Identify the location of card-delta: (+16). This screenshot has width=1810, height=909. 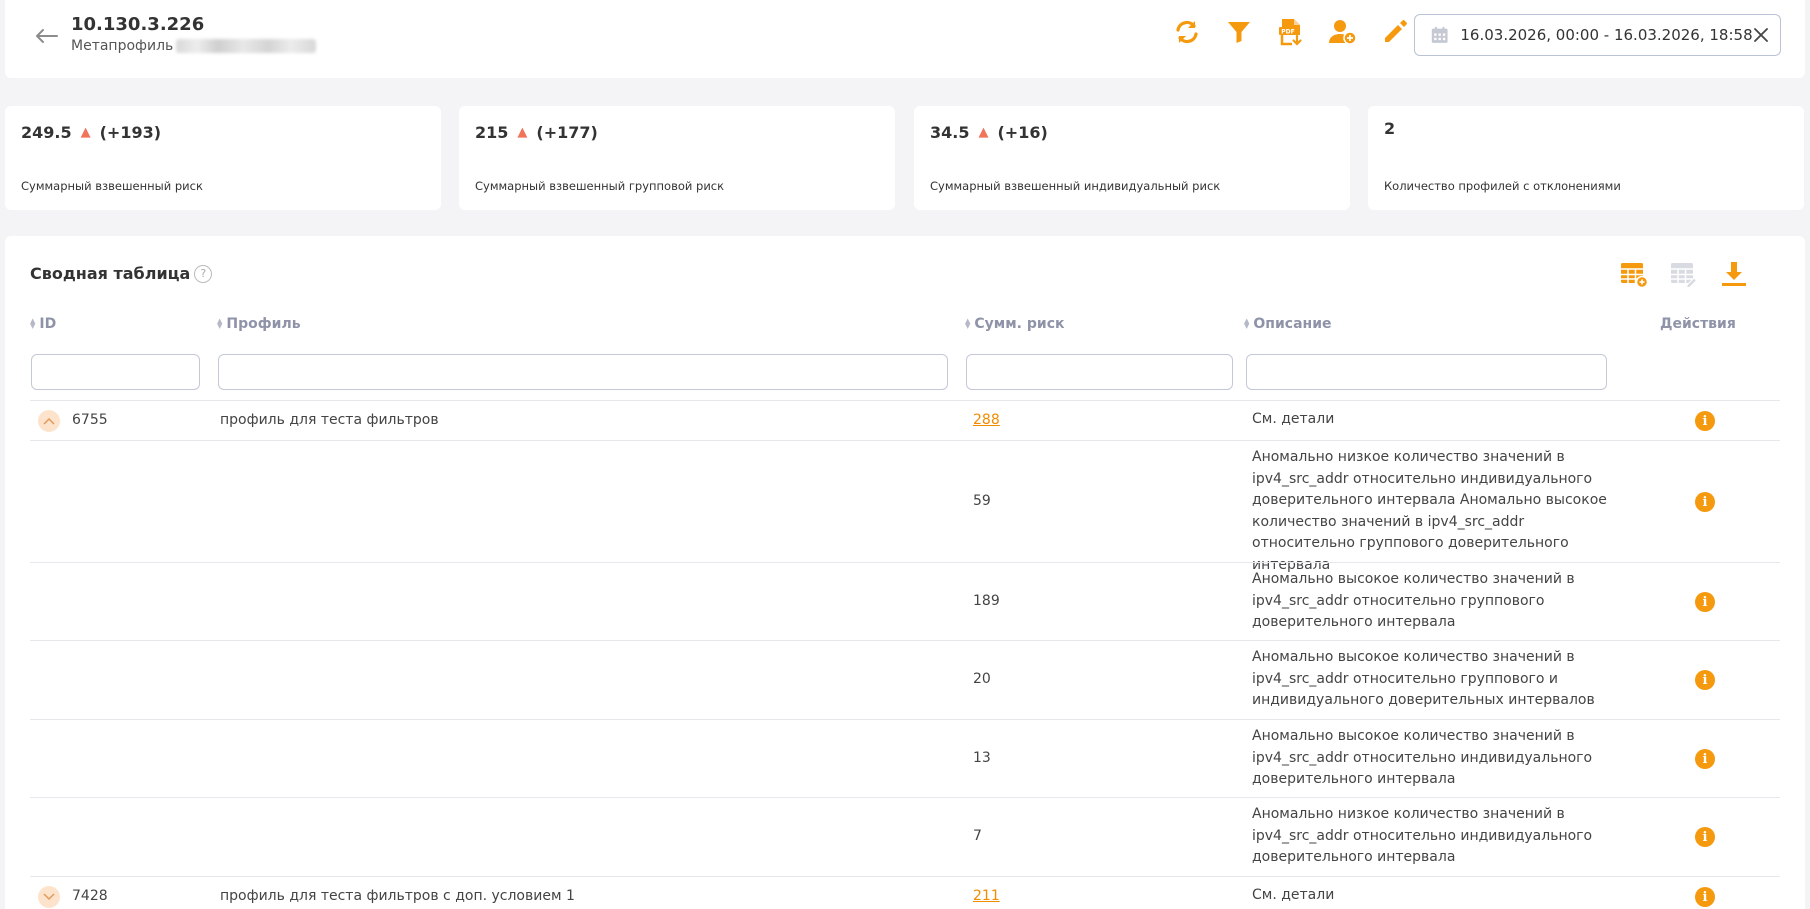
(1022, 132).